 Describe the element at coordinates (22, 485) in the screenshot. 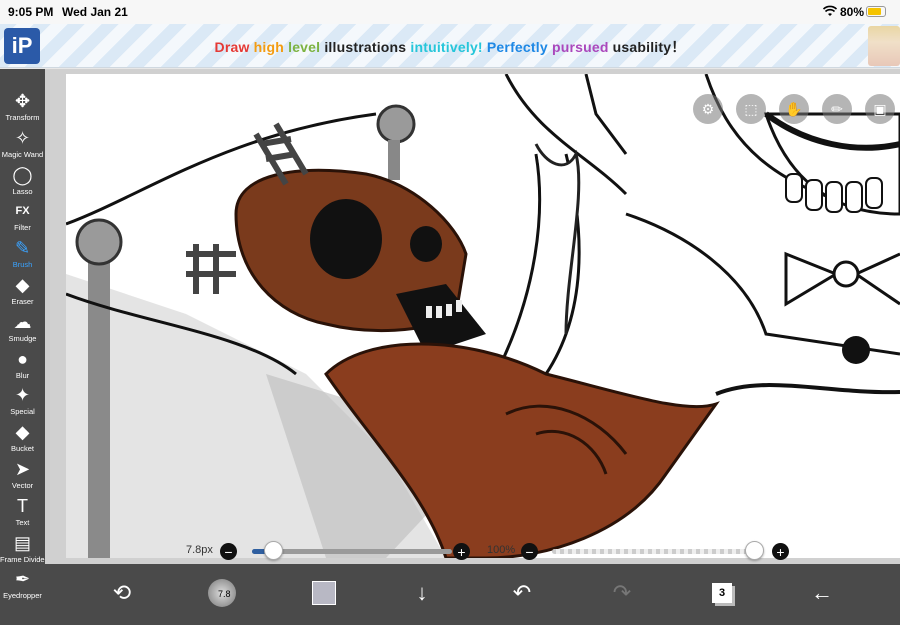

I see `tool-label: Vector` at that location.